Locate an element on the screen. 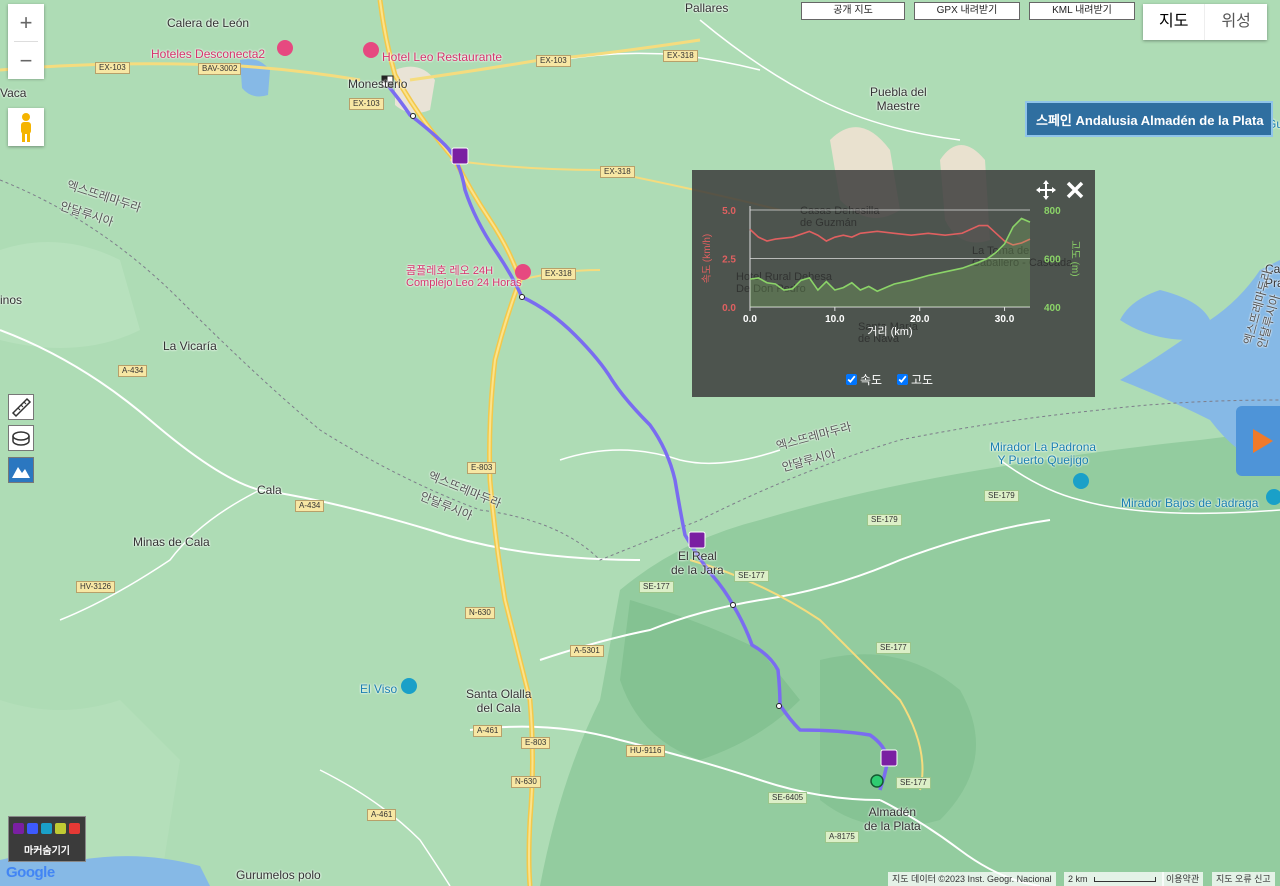 Image resolution: width=1280 pixels, height=886 pixels. measure-tape-icon is located at coordinates (21, 438).